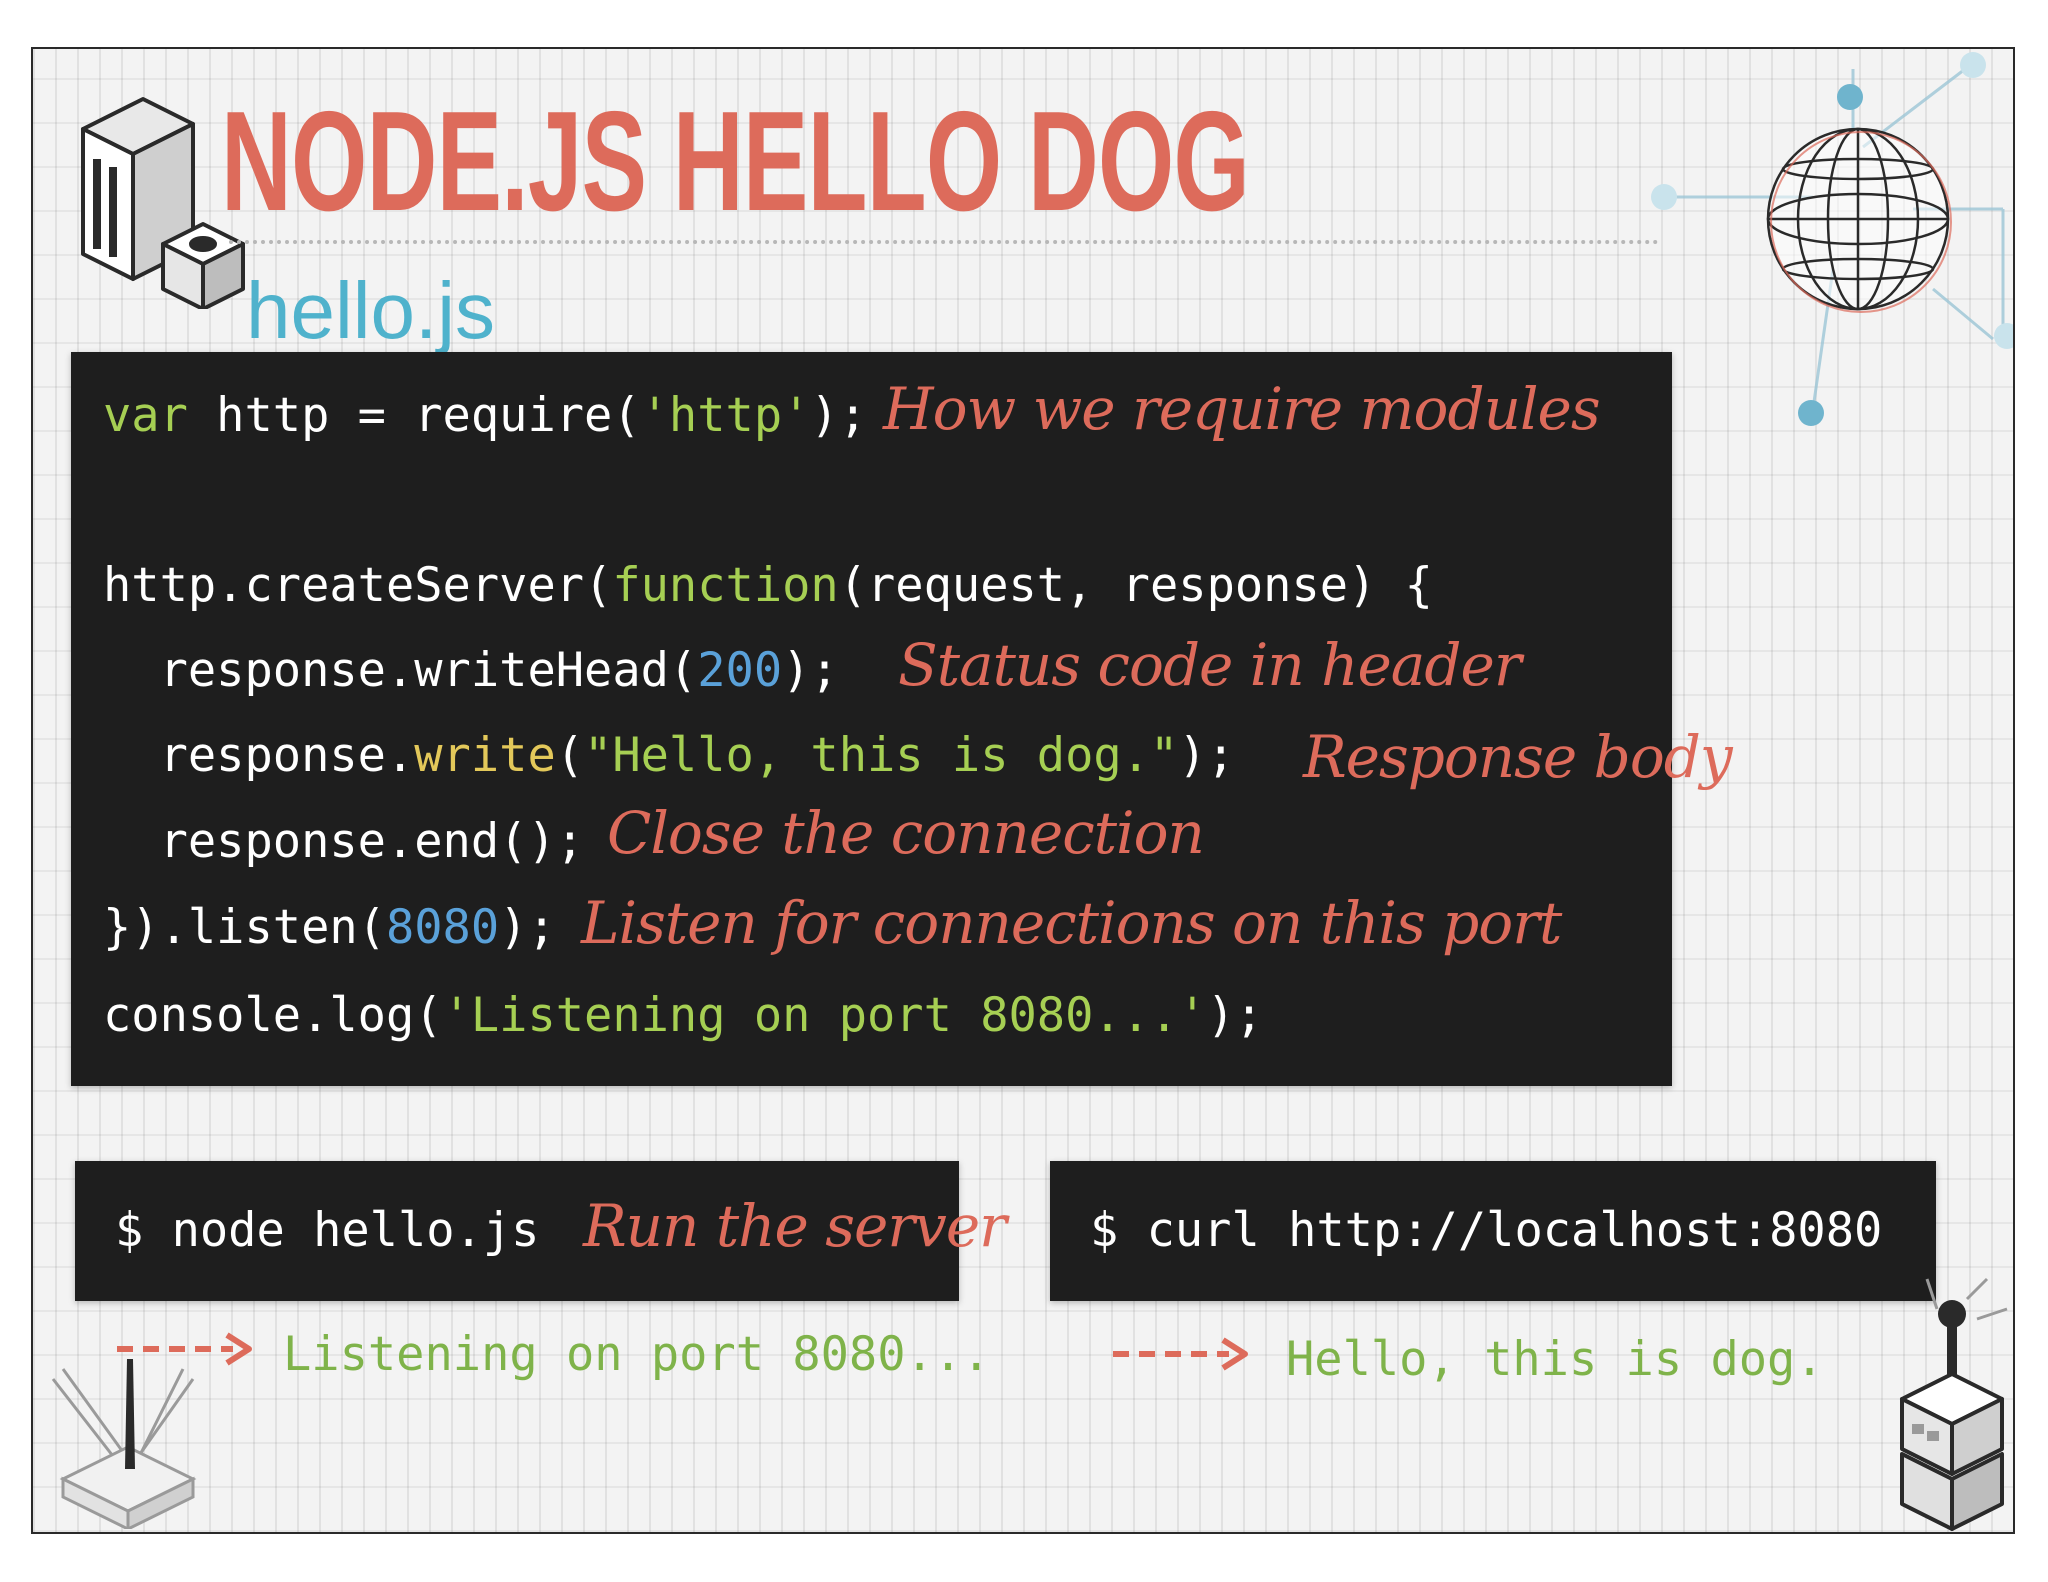 Image resolution: width=2048 pixels, height=1582 pixels. What do you see at coordinates (1518, 757) in the screenshot?
I see `annotation-body: Response body` at bounding box center [1518, 757].